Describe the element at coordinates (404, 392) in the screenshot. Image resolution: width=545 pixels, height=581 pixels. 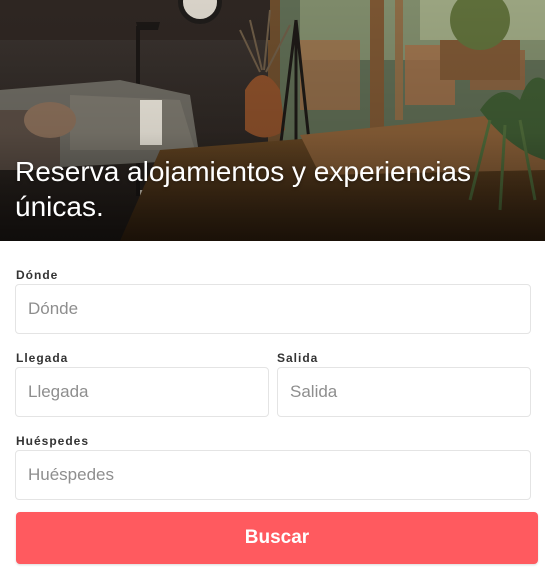
I see `checkout-input` at that location.